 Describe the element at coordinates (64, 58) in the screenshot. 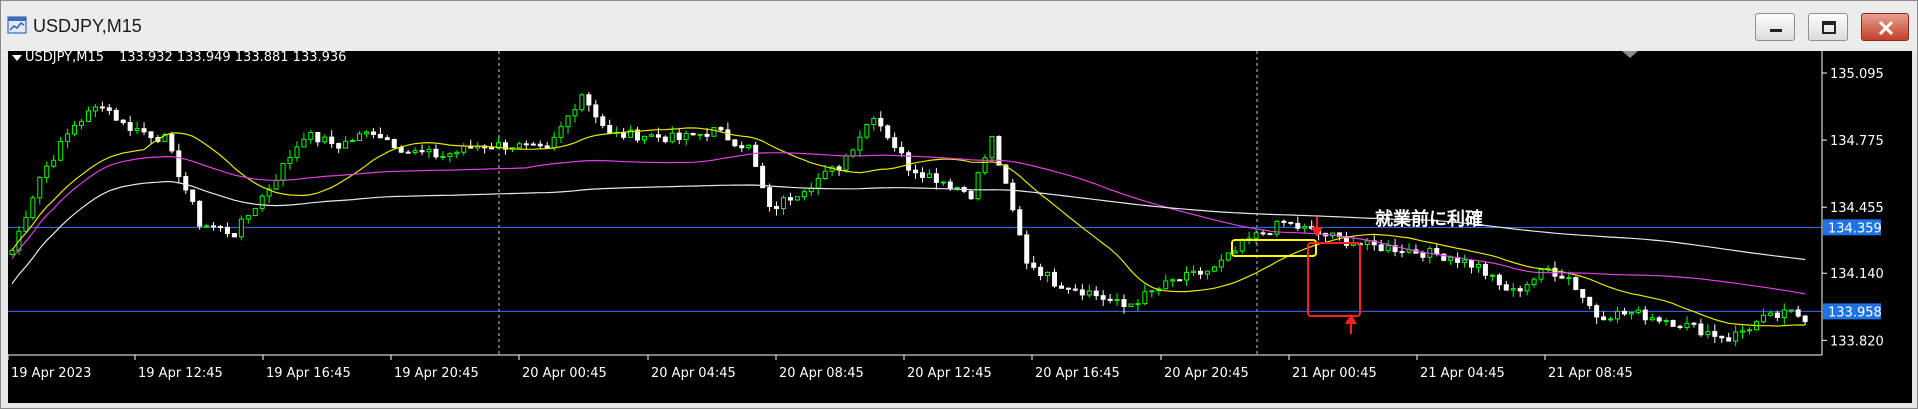

I see `header-symbol: USDJPY,M15` at that location.